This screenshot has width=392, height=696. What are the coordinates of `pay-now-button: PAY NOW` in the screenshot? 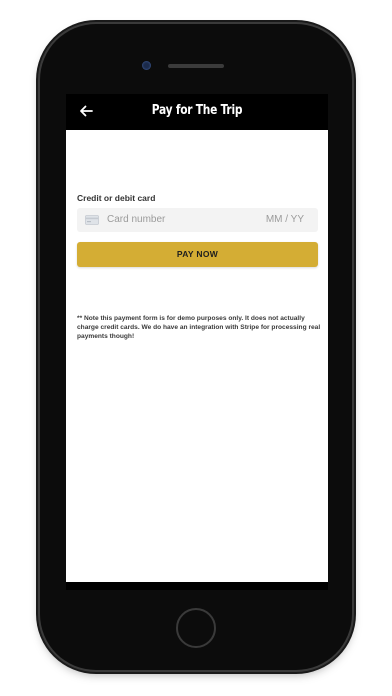 It's located at (197, 254).